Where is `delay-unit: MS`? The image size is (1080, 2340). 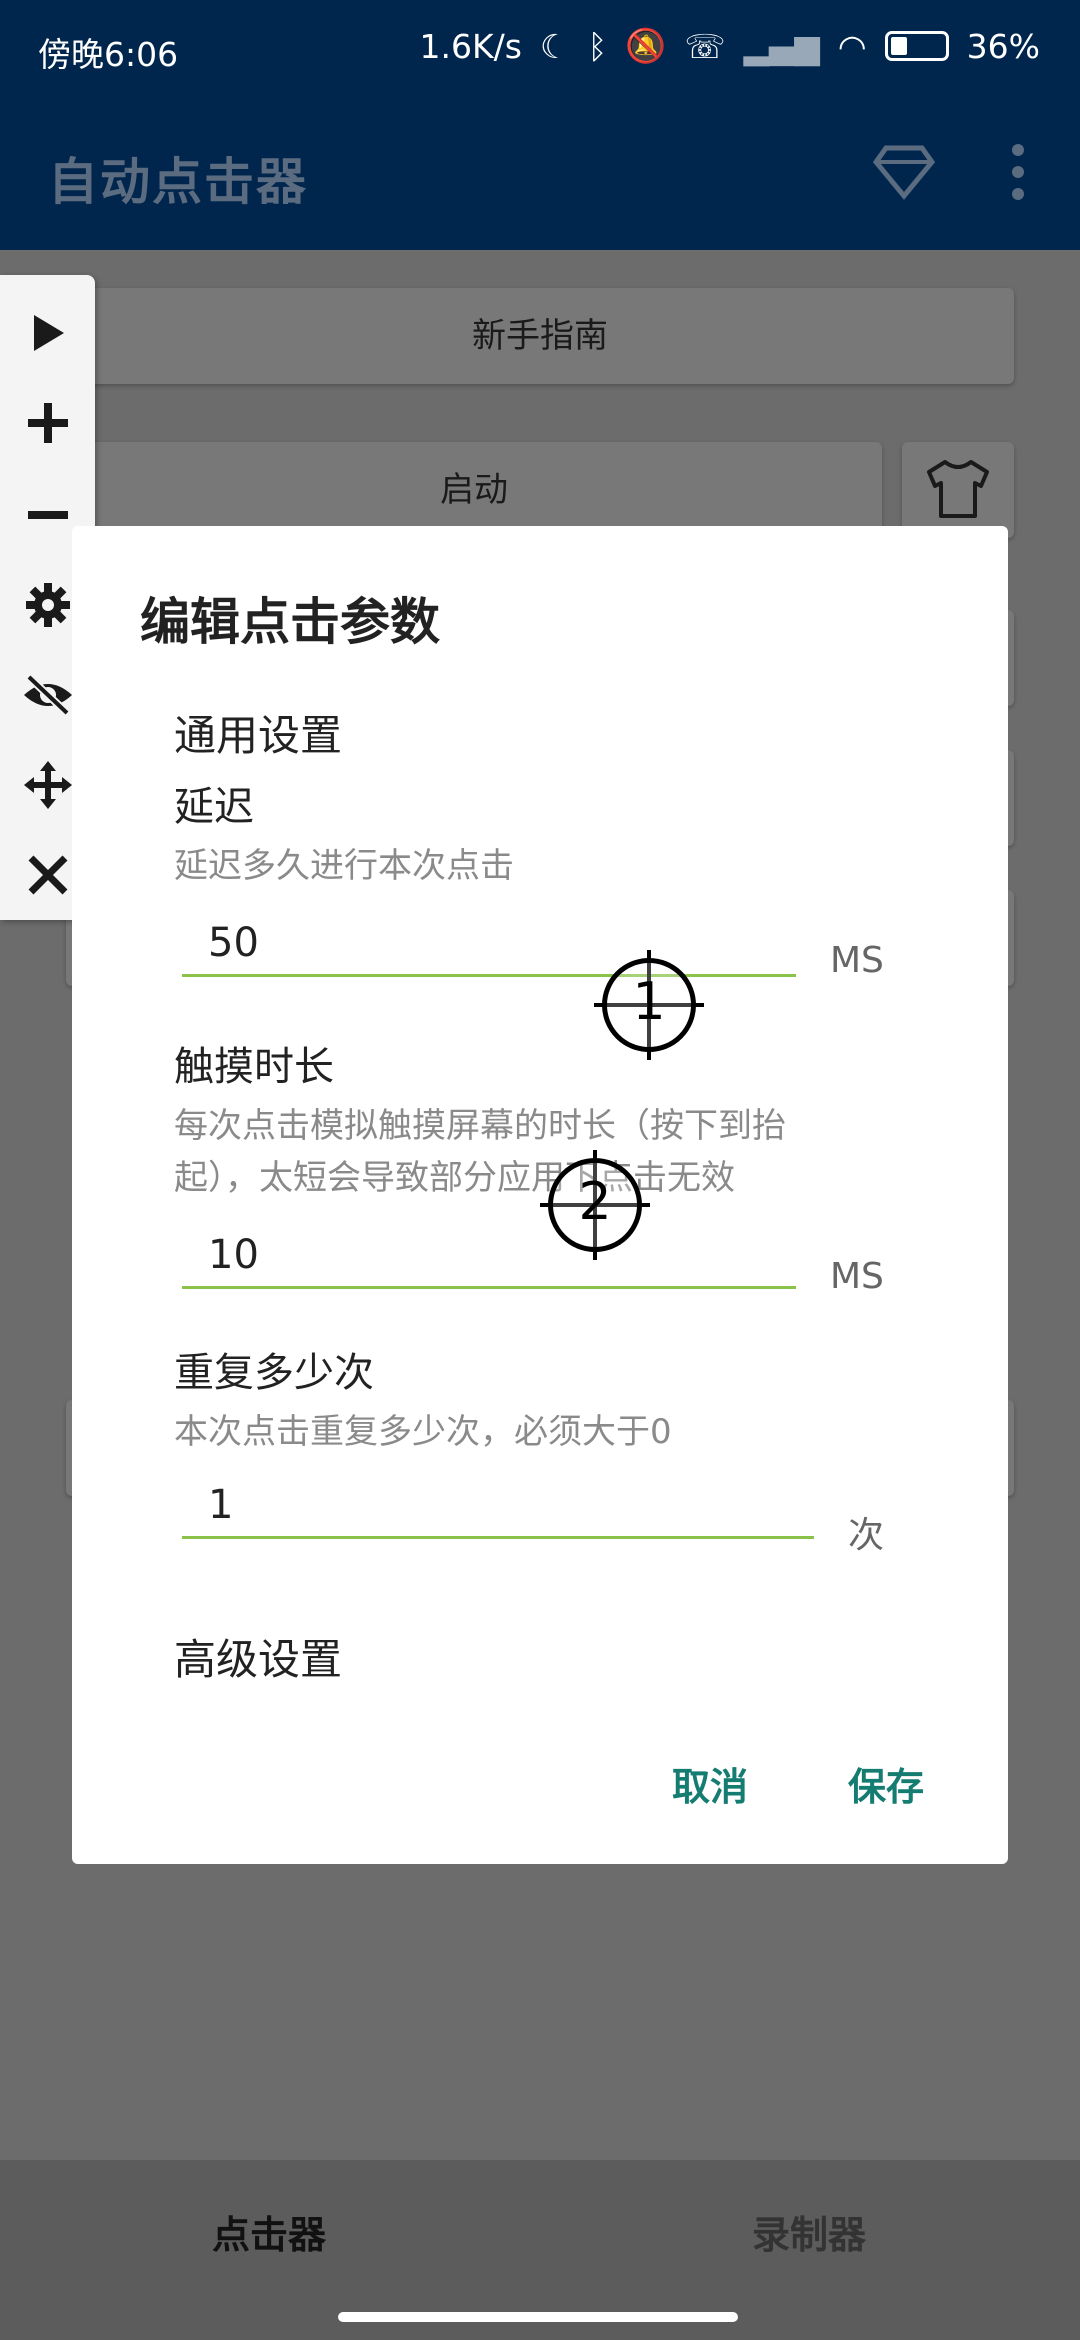 delay-unit: MS is located at coordinates (857, 960).